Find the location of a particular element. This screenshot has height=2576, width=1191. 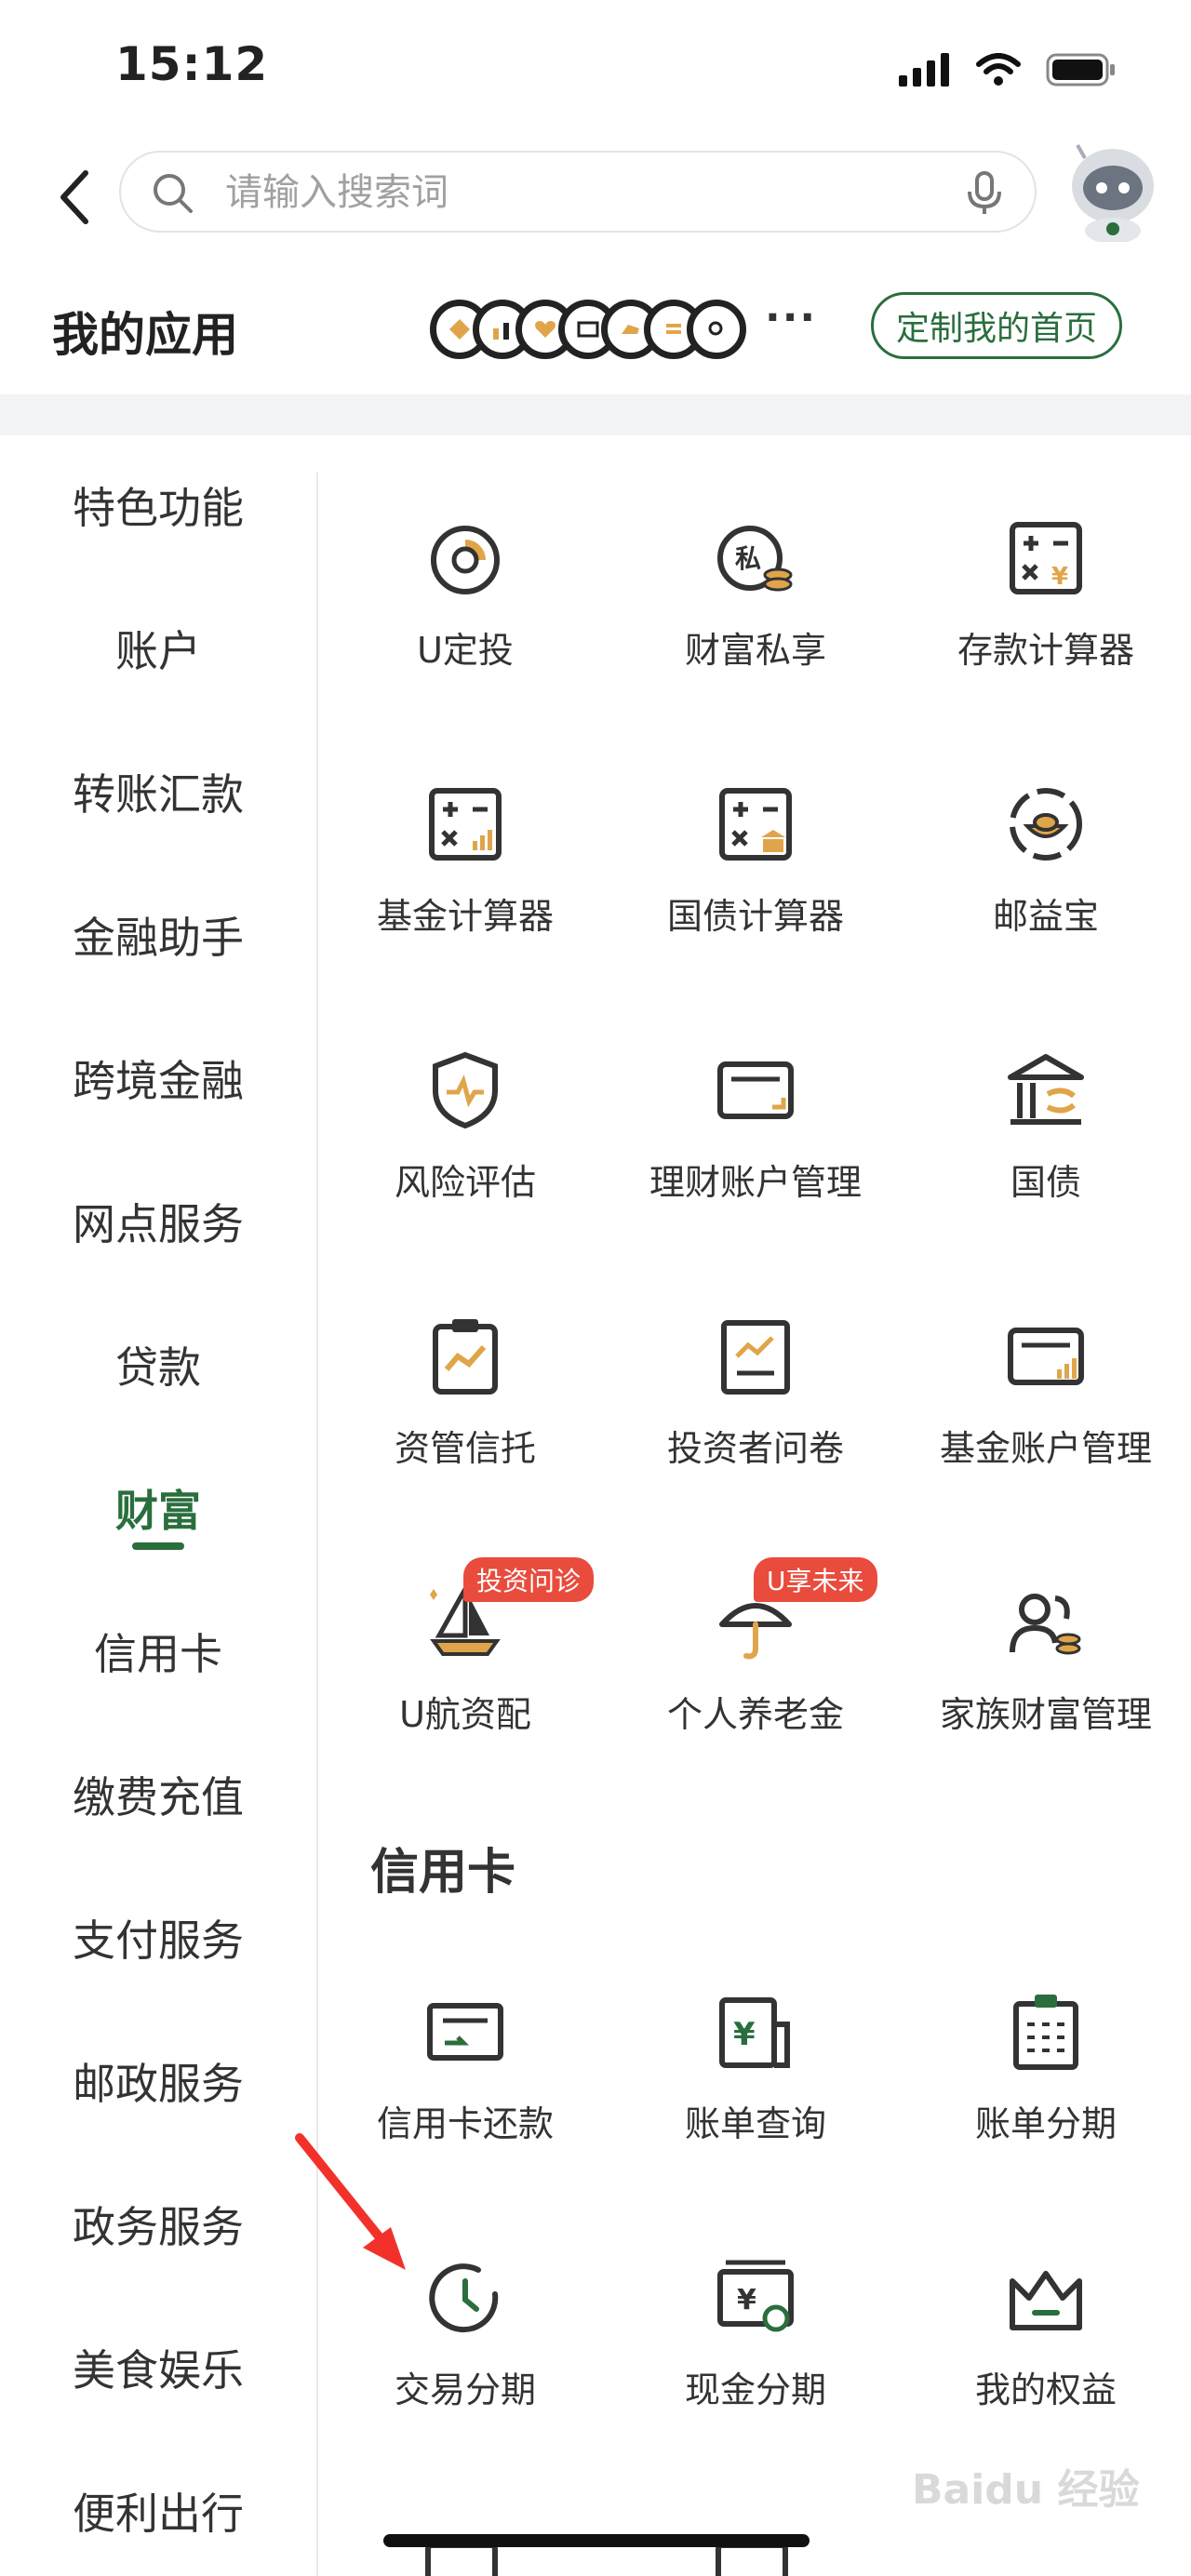

app-wealth-account-mgmt: 理财账户管理 is located at coordinates (755, 1125).